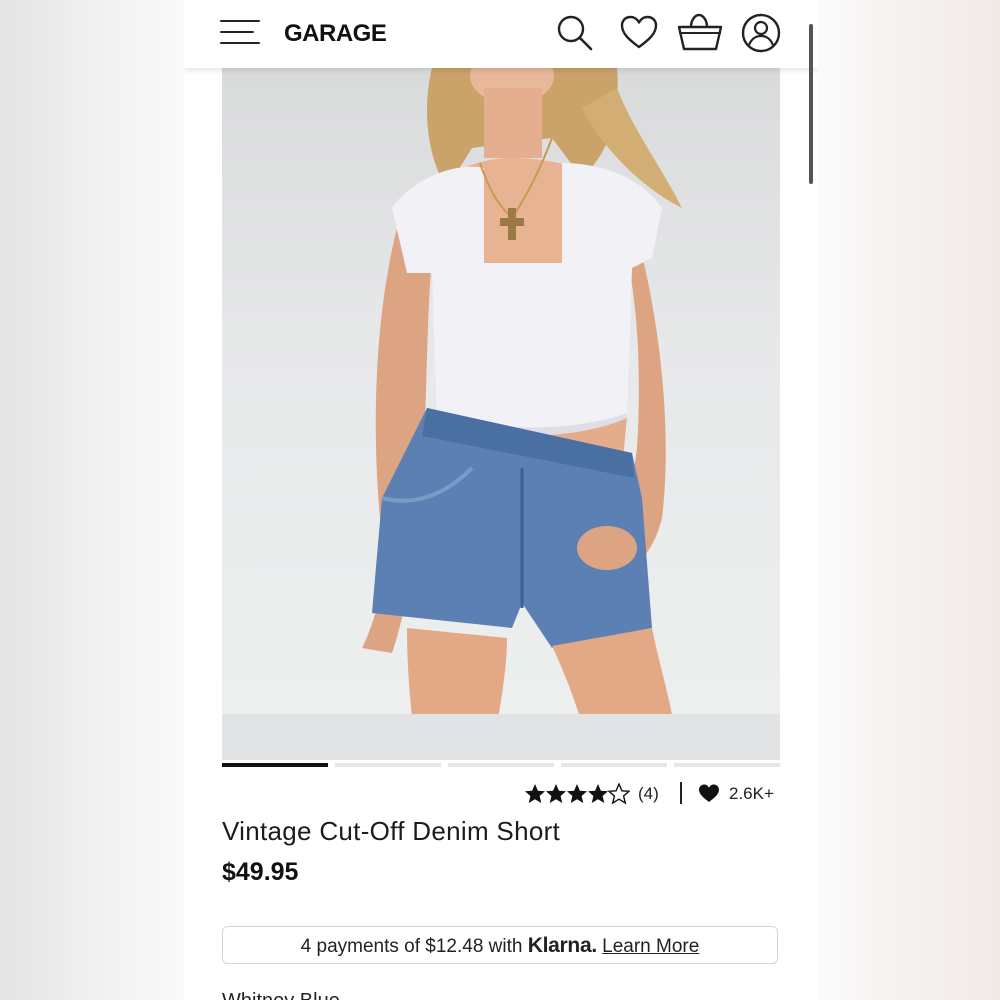  I want to click on meta-divider, so click(681, 793).